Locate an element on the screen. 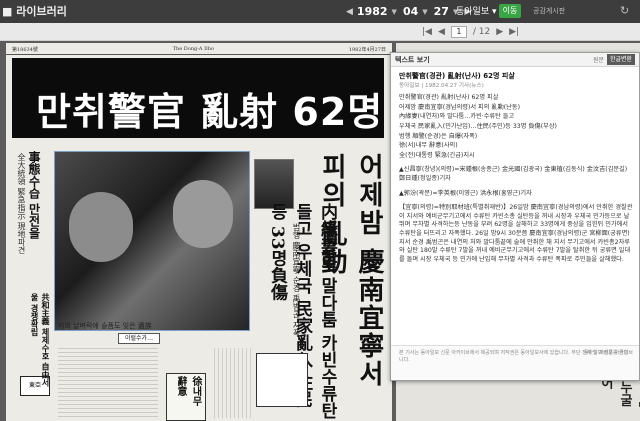  reporter-line-2: ▲郭汾(곽분)=李英根(이영근) 洪永根(홍영근)기자 is located at coordinates (465, 193).